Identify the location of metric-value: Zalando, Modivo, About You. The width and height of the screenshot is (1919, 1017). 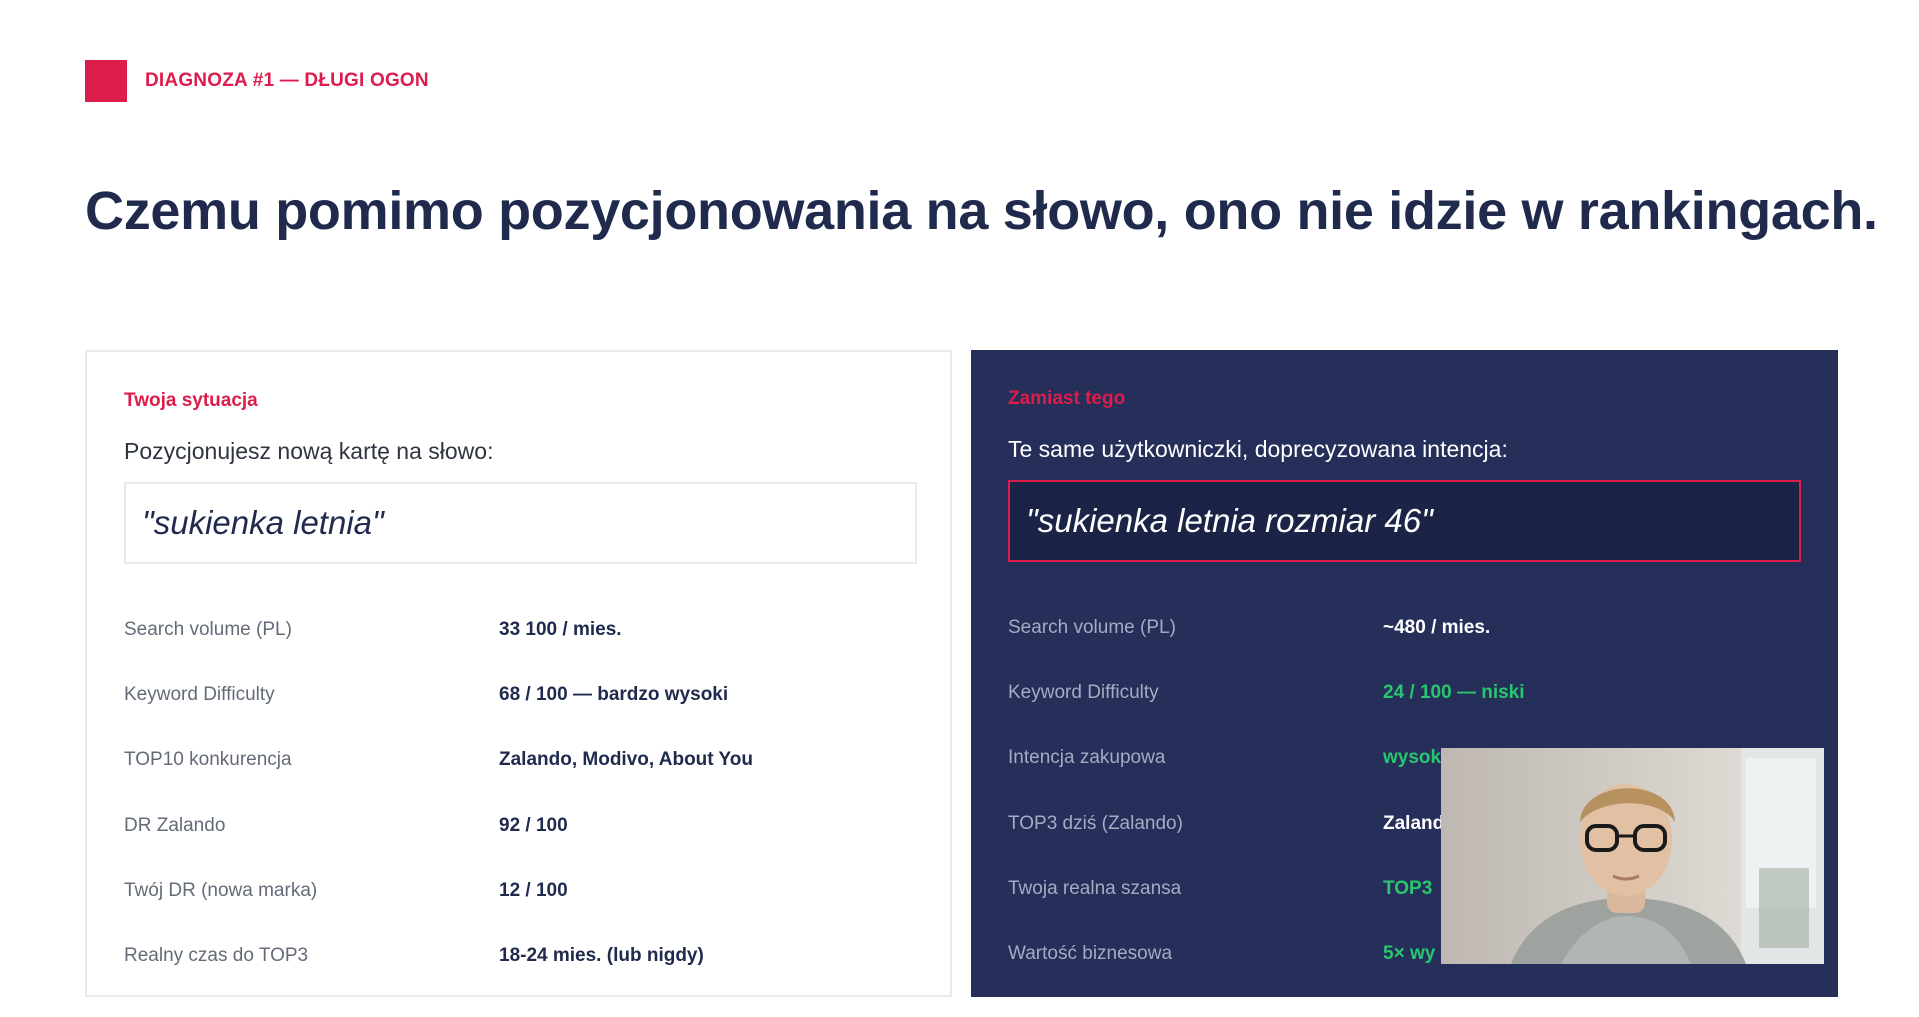
(626, 760).